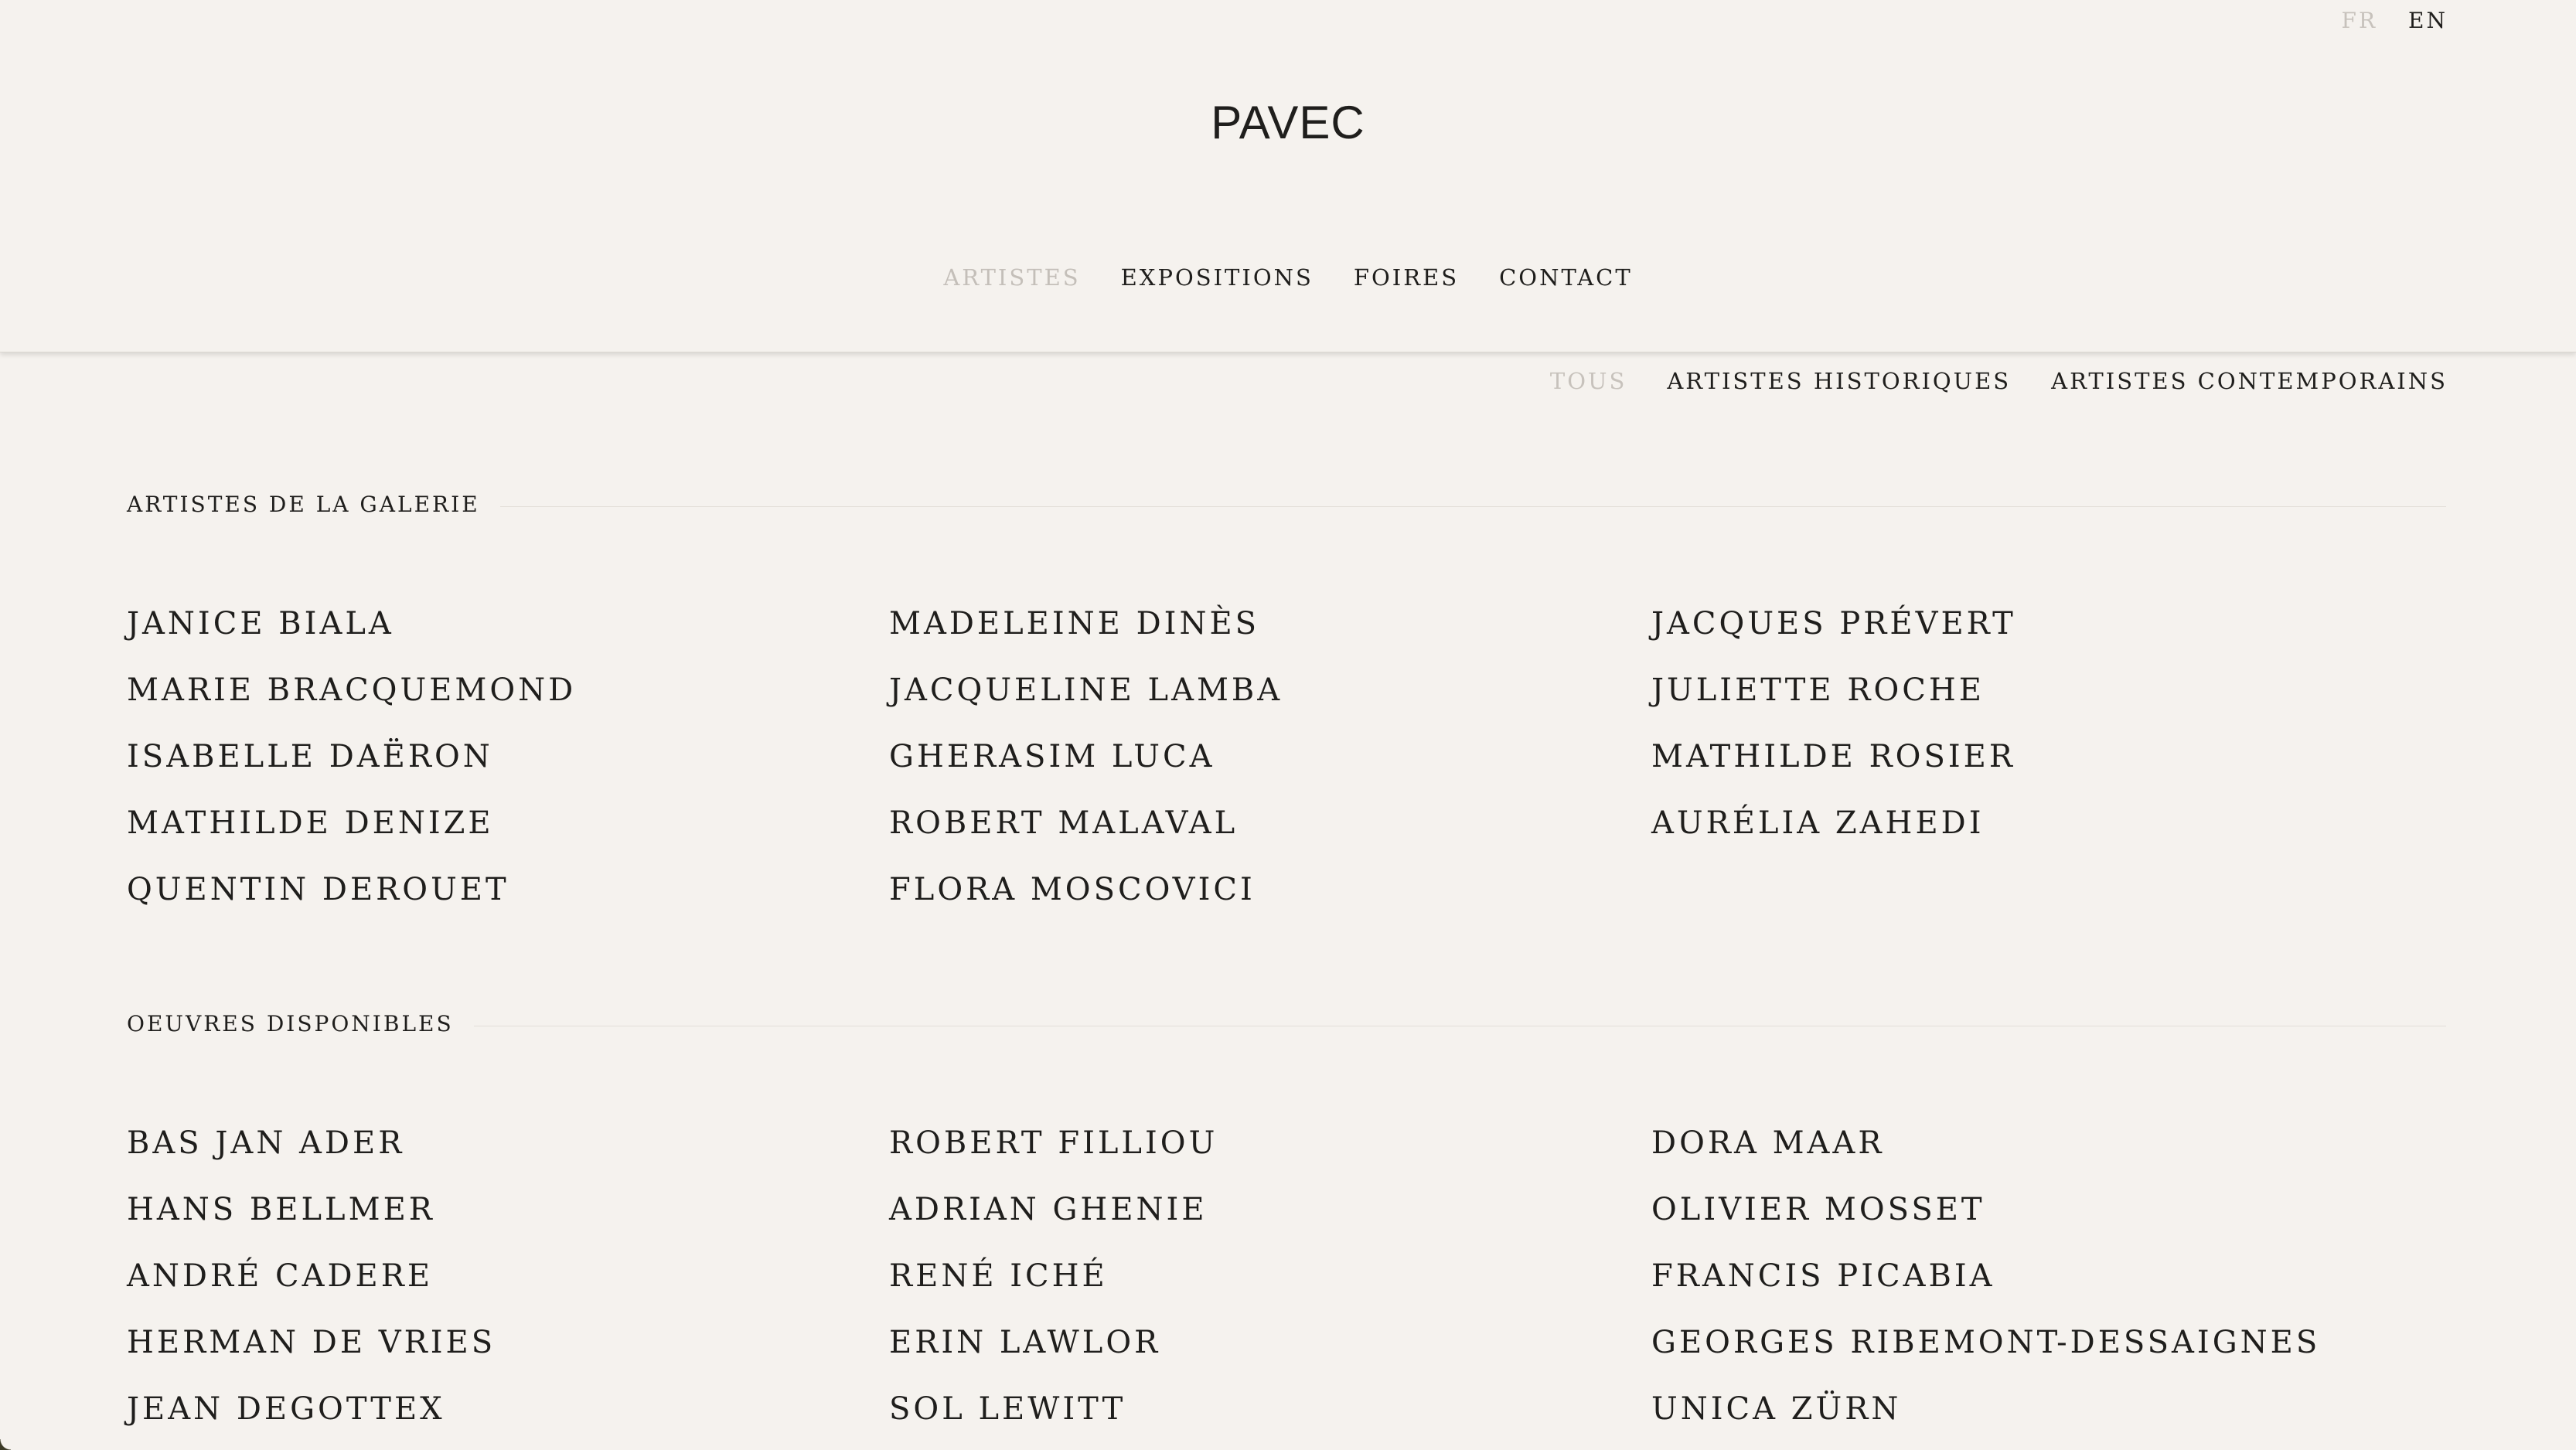 This screenshot has height=1450, width=2576. I want to click on artist-link: JACQUELINE LAMBA, so click(1270, 690).